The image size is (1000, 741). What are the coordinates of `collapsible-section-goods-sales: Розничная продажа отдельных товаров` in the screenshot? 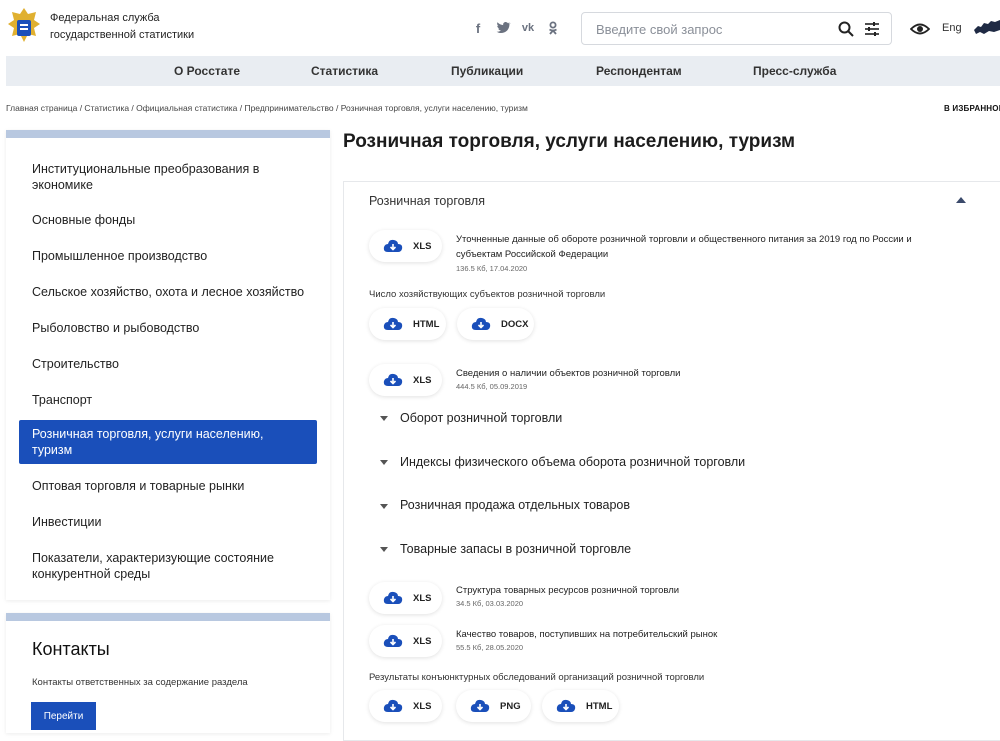 It's located at (515, 505).